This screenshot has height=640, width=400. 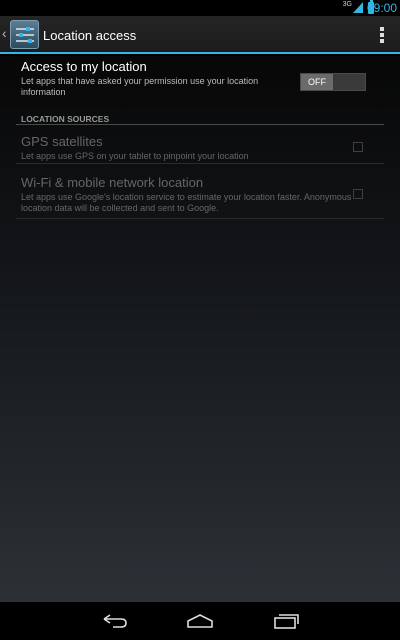 I want to click on wifi-title: Wi-Fi & mobile network location, so click(x=112, y=182).